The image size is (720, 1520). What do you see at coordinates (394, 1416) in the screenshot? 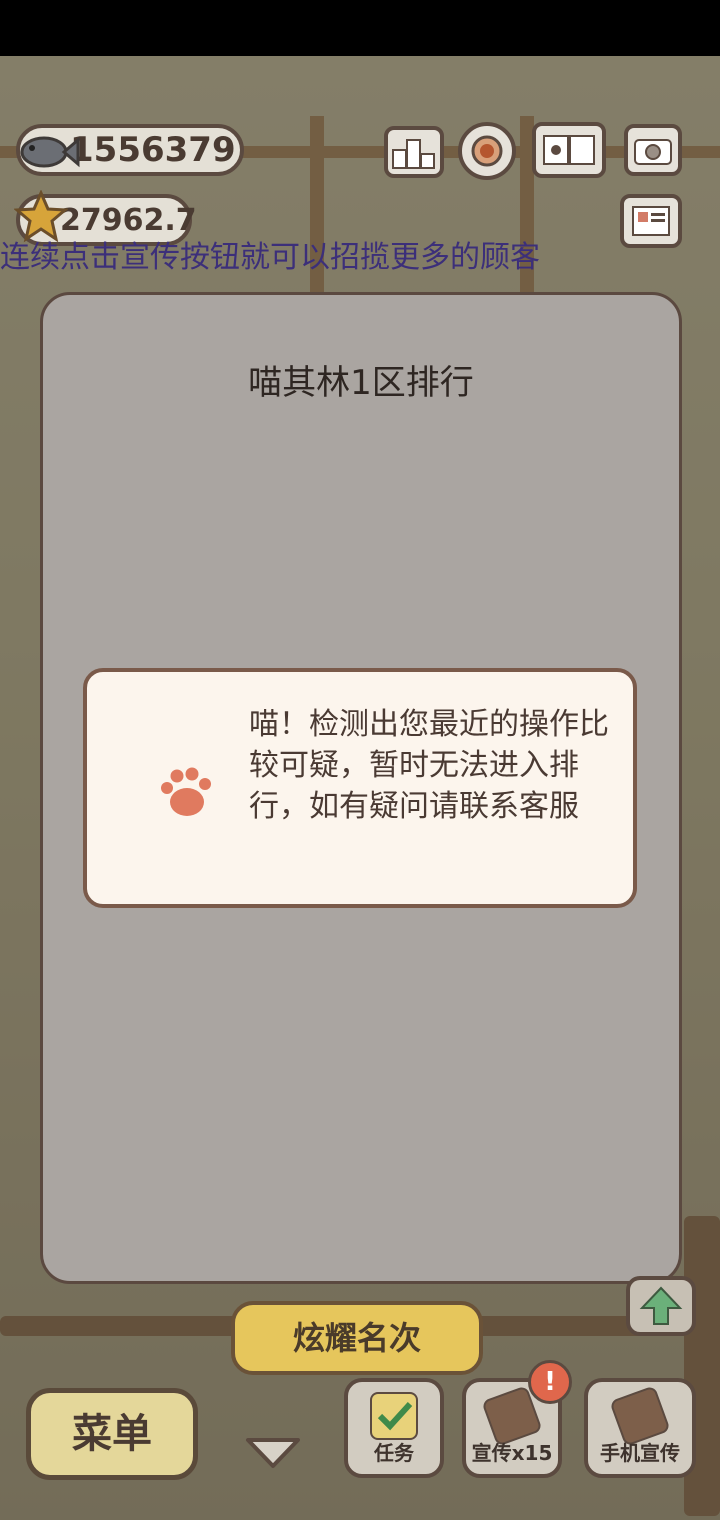
I see `checklist-icon` at bounding box center [394, 1416].